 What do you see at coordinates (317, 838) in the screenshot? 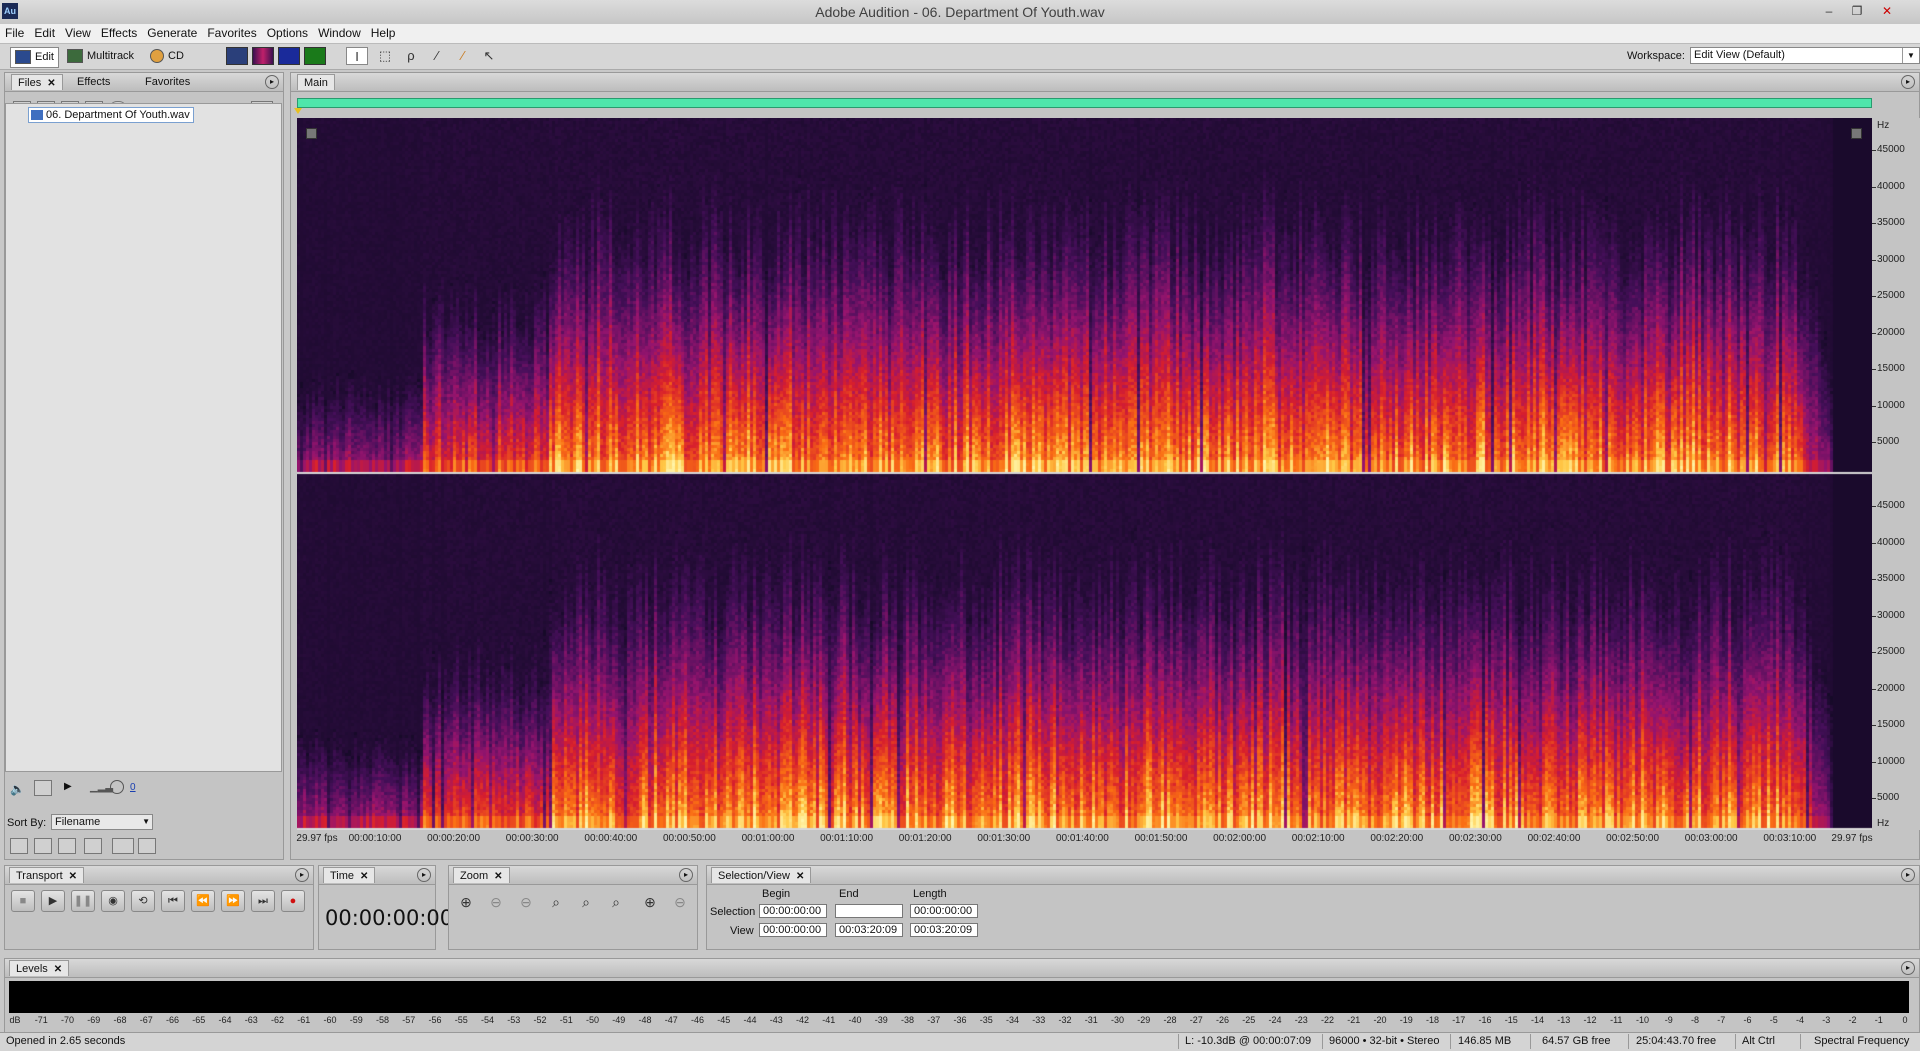
I see `time-tick-label: 29.97 fps` at bounding box center [317, 838].